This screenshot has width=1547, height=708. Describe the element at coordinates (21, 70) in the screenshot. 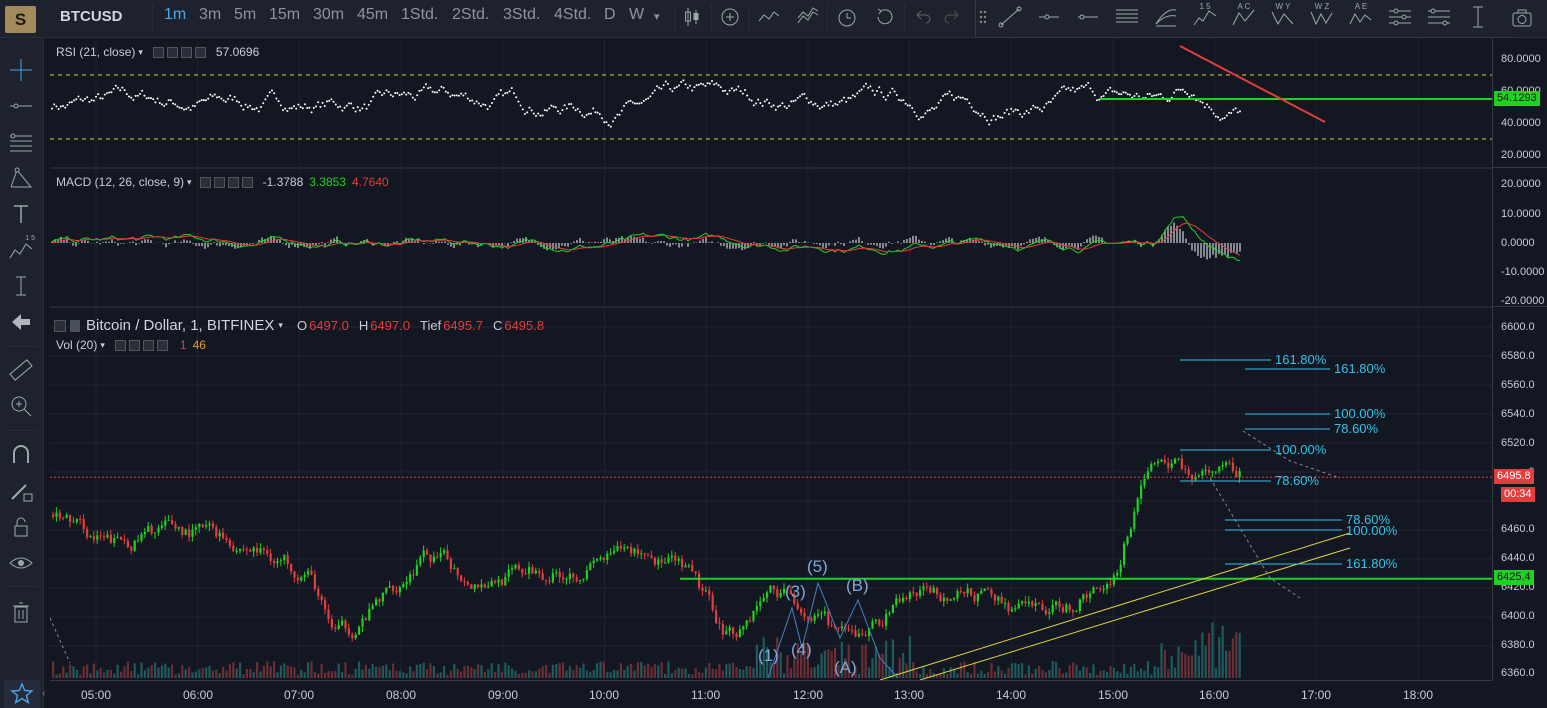

I see `crosshair-icon` at that location.